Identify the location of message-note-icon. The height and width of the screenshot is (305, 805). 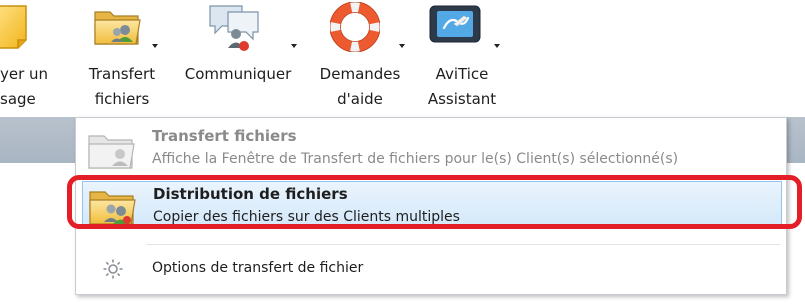
(17, 28).